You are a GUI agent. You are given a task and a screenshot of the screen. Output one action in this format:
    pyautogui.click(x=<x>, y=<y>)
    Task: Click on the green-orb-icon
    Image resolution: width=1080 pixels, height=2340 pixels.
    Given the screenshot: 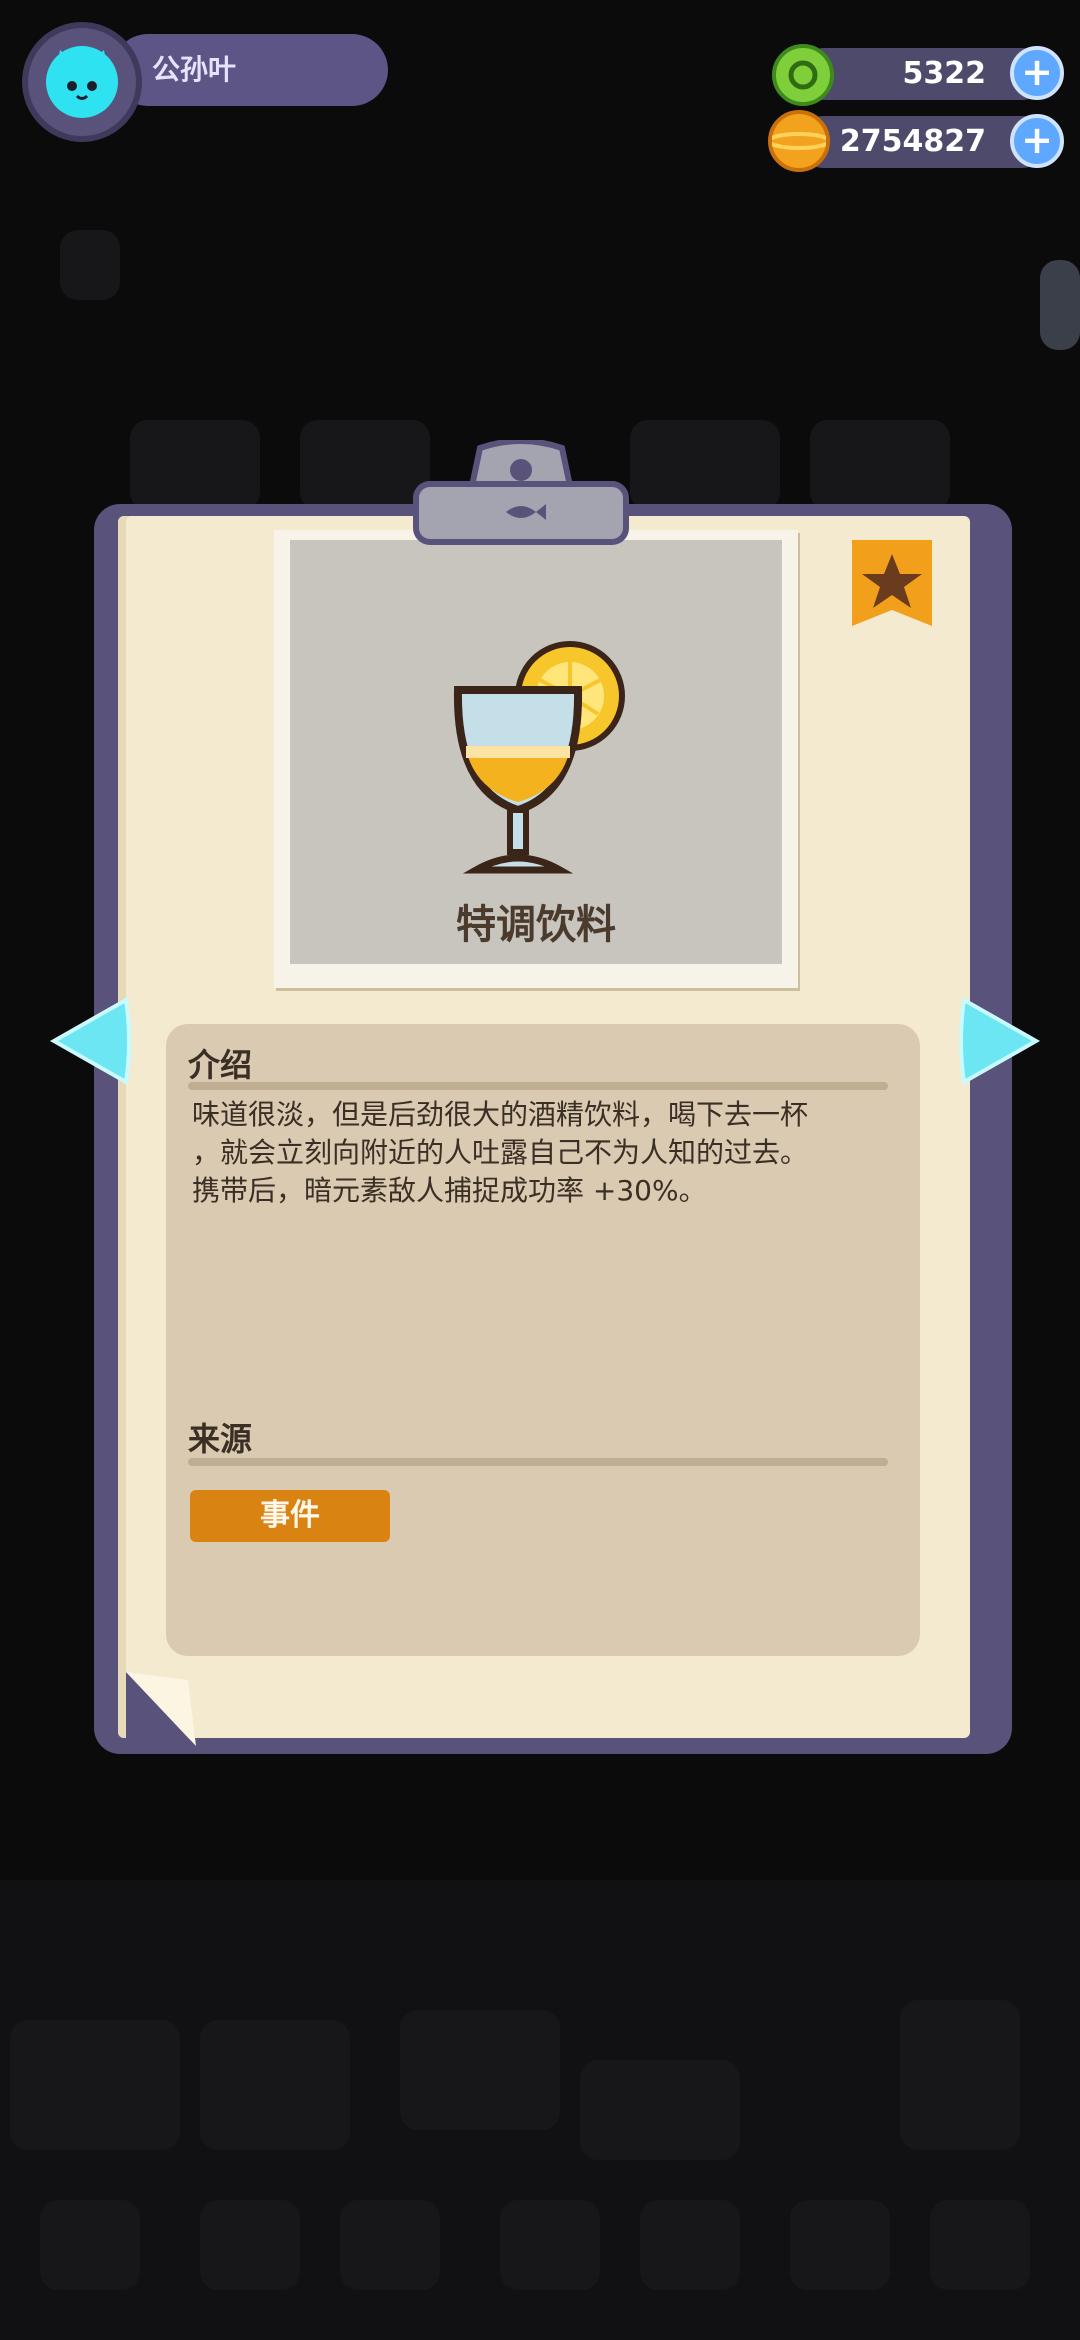 What is the action you would take?
    pyautogui.click(x=803, y=75)
    